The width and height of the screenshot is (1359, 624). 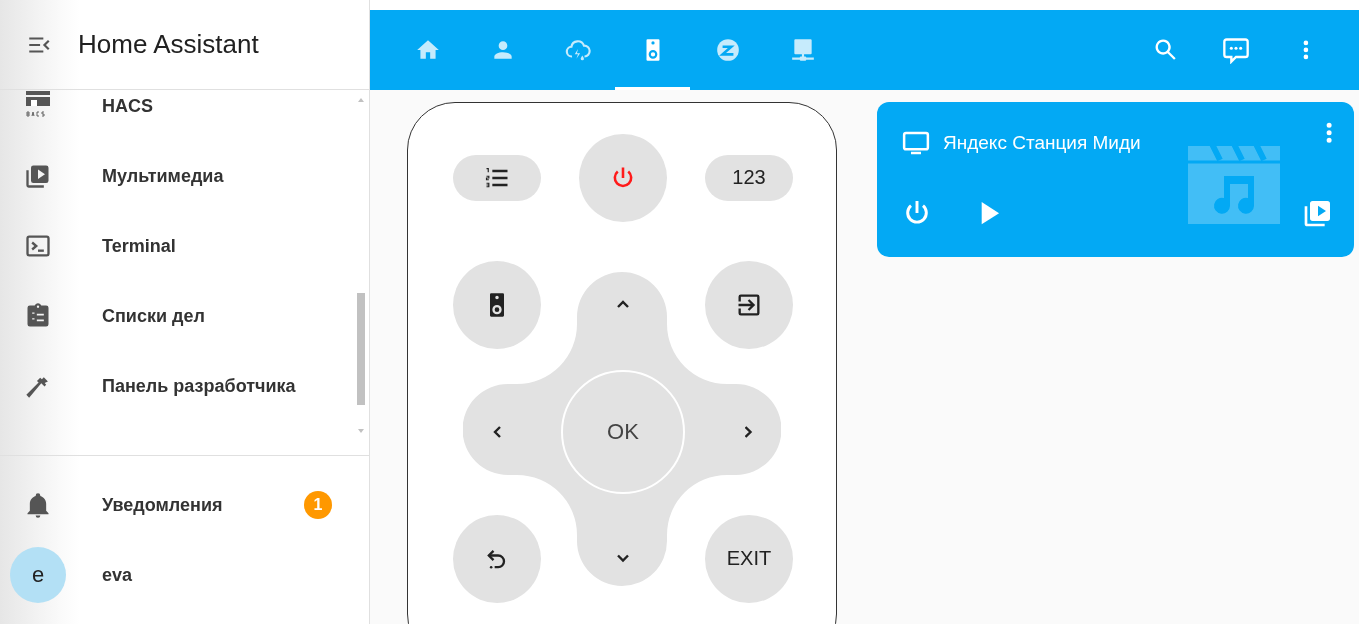 I want to click on cloud-lightning-icon, so click(x=577, y=50).